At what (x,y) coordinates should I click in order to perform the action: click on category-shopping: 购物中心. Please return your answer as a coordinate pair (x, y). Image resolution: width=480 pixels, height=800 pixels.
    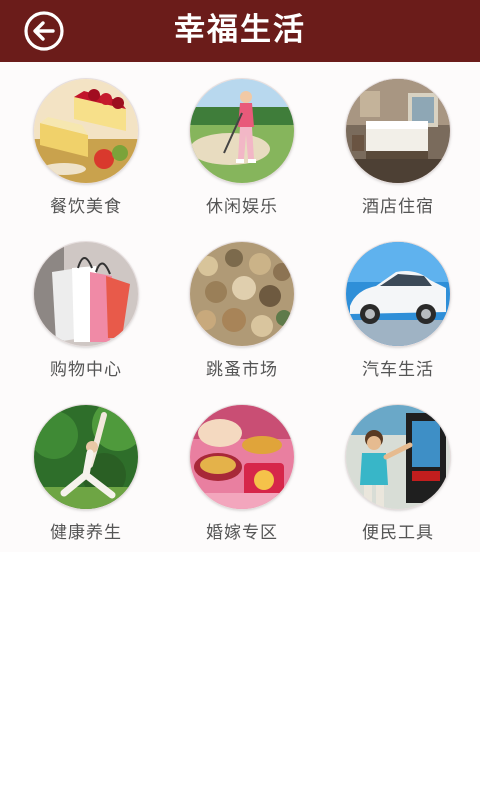
    Looking at the image, I should click on (86, 306).